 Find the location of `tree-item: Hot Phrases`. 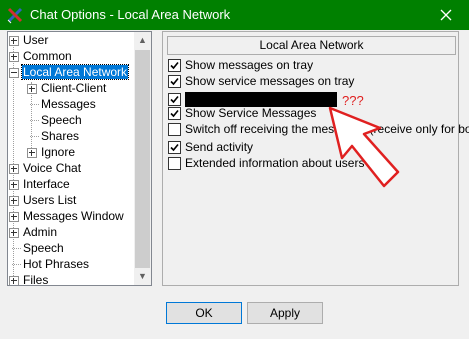

tree-item: Hot Phrases is located at coordinates (51, 265).